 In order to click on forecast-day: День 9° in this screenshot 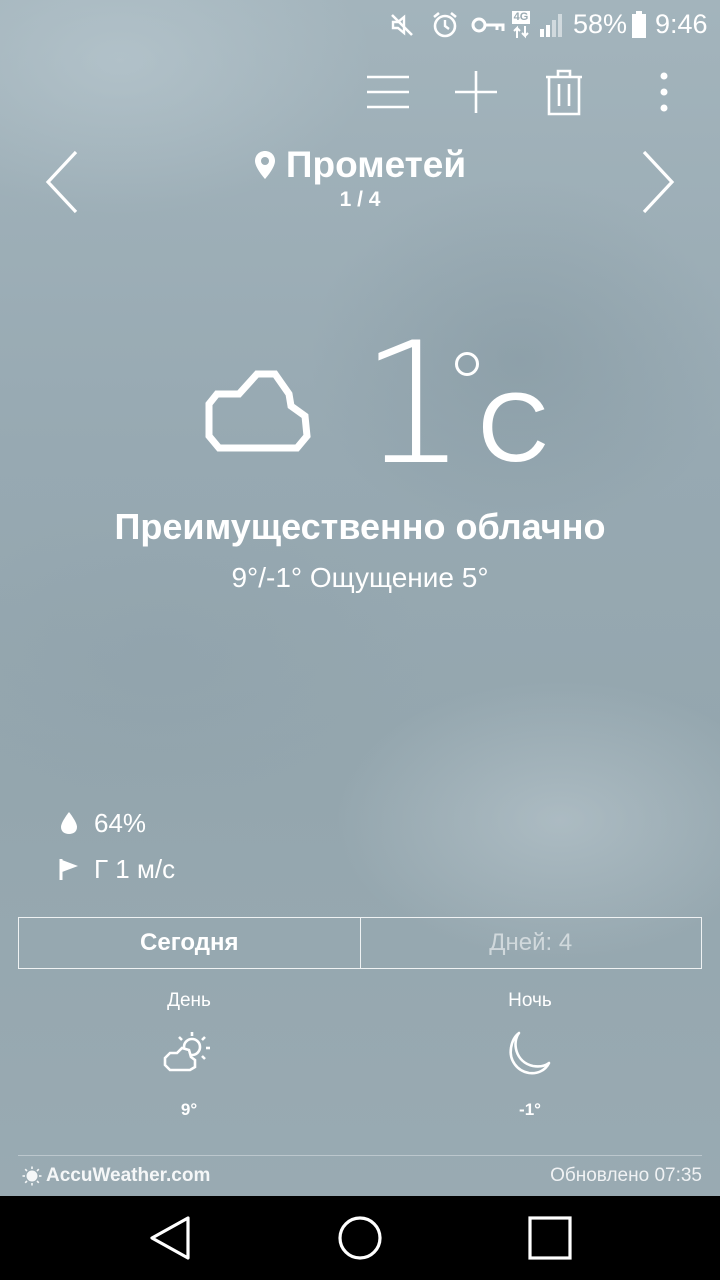, I will do `click(189, 1055)`.